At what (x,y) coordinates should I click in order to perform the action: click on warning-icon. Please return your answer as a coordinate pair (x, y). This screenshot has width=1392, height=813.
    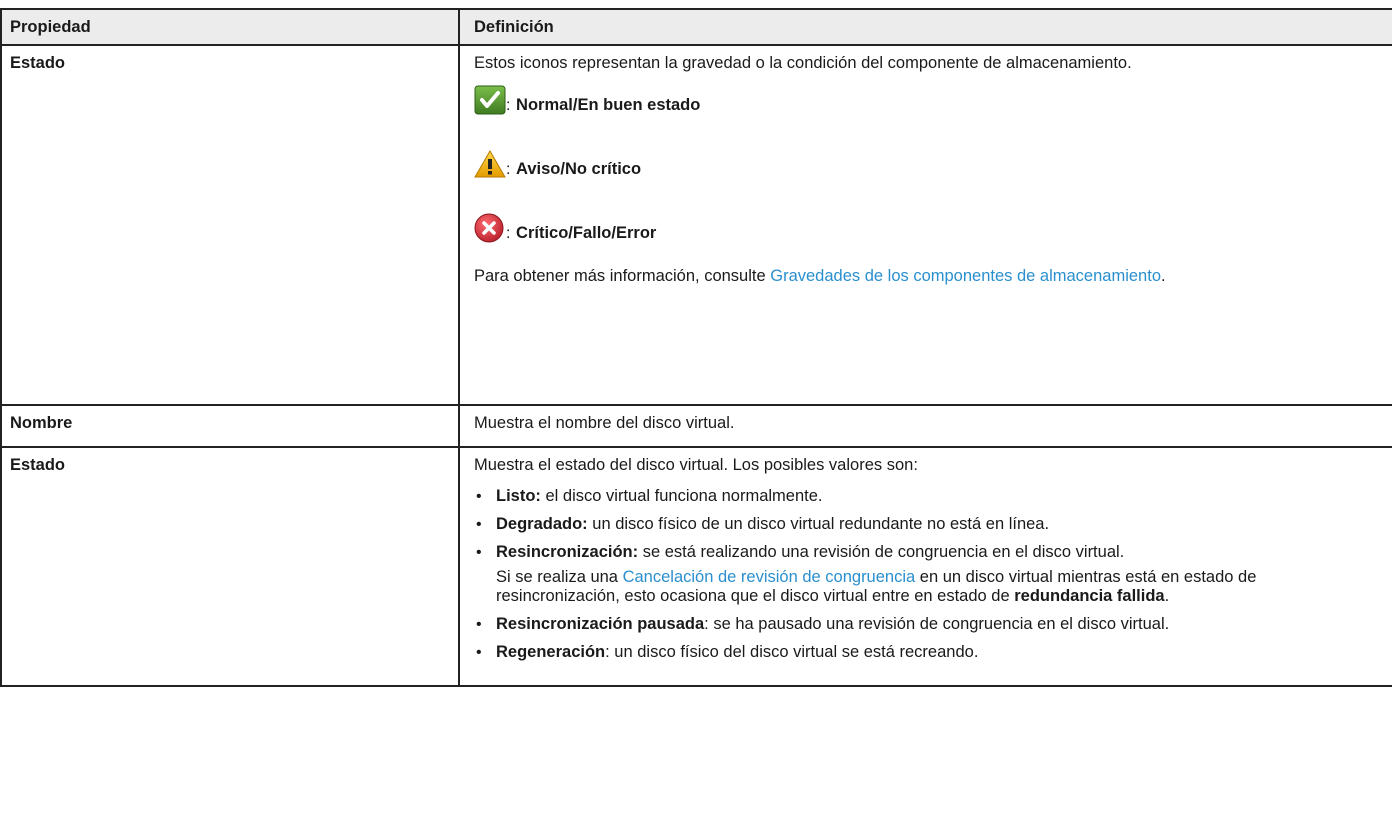
    Looking at the image, I should click on (490, 164).